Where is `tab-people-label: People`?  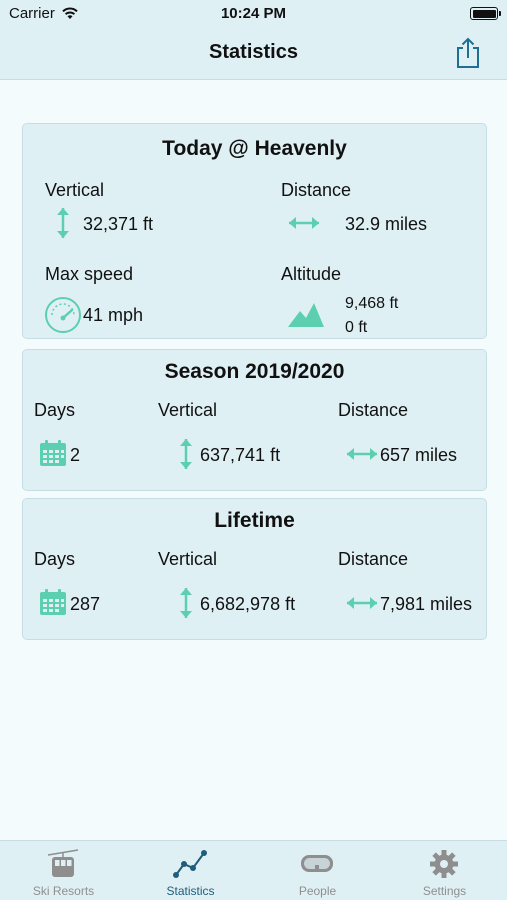
tab-people-label: People is located at coordinates (317, 891).